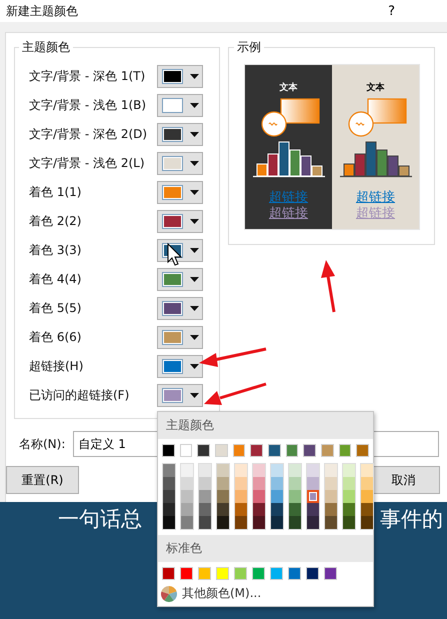 The width and height of the screenshot is (447, 619). I want to click on color-label: 文字/背景 - 浅色 1(B), so click(87, 105).